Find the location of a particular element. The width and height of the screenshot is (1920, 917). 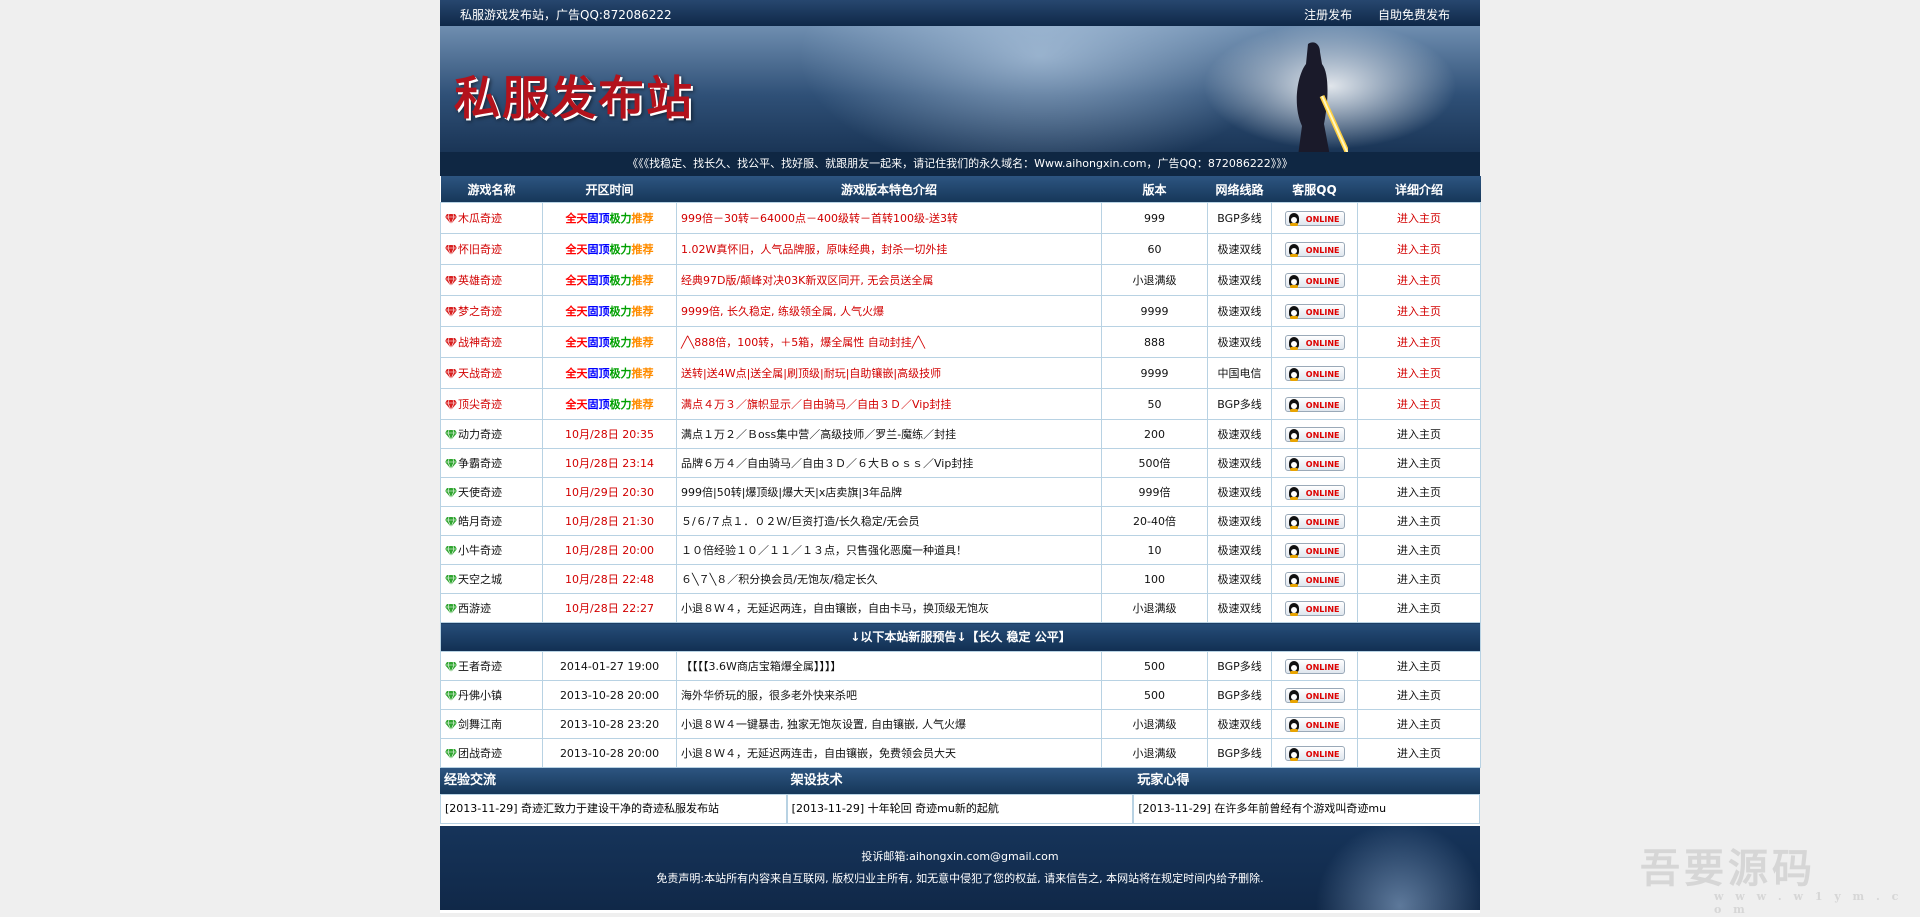

row-server-name: 天战奇迹 is located at coordinates (480, 373).